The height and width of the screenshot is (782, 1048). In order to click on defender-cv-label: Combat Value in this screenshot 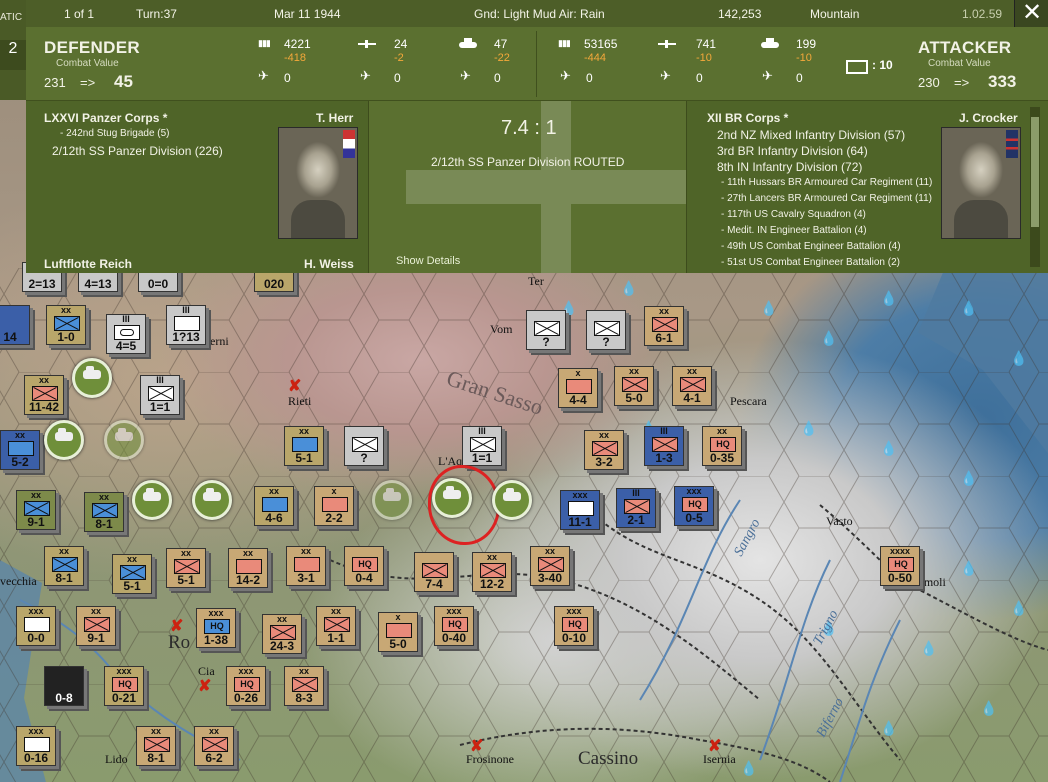, I will do `click(87, 63)`.